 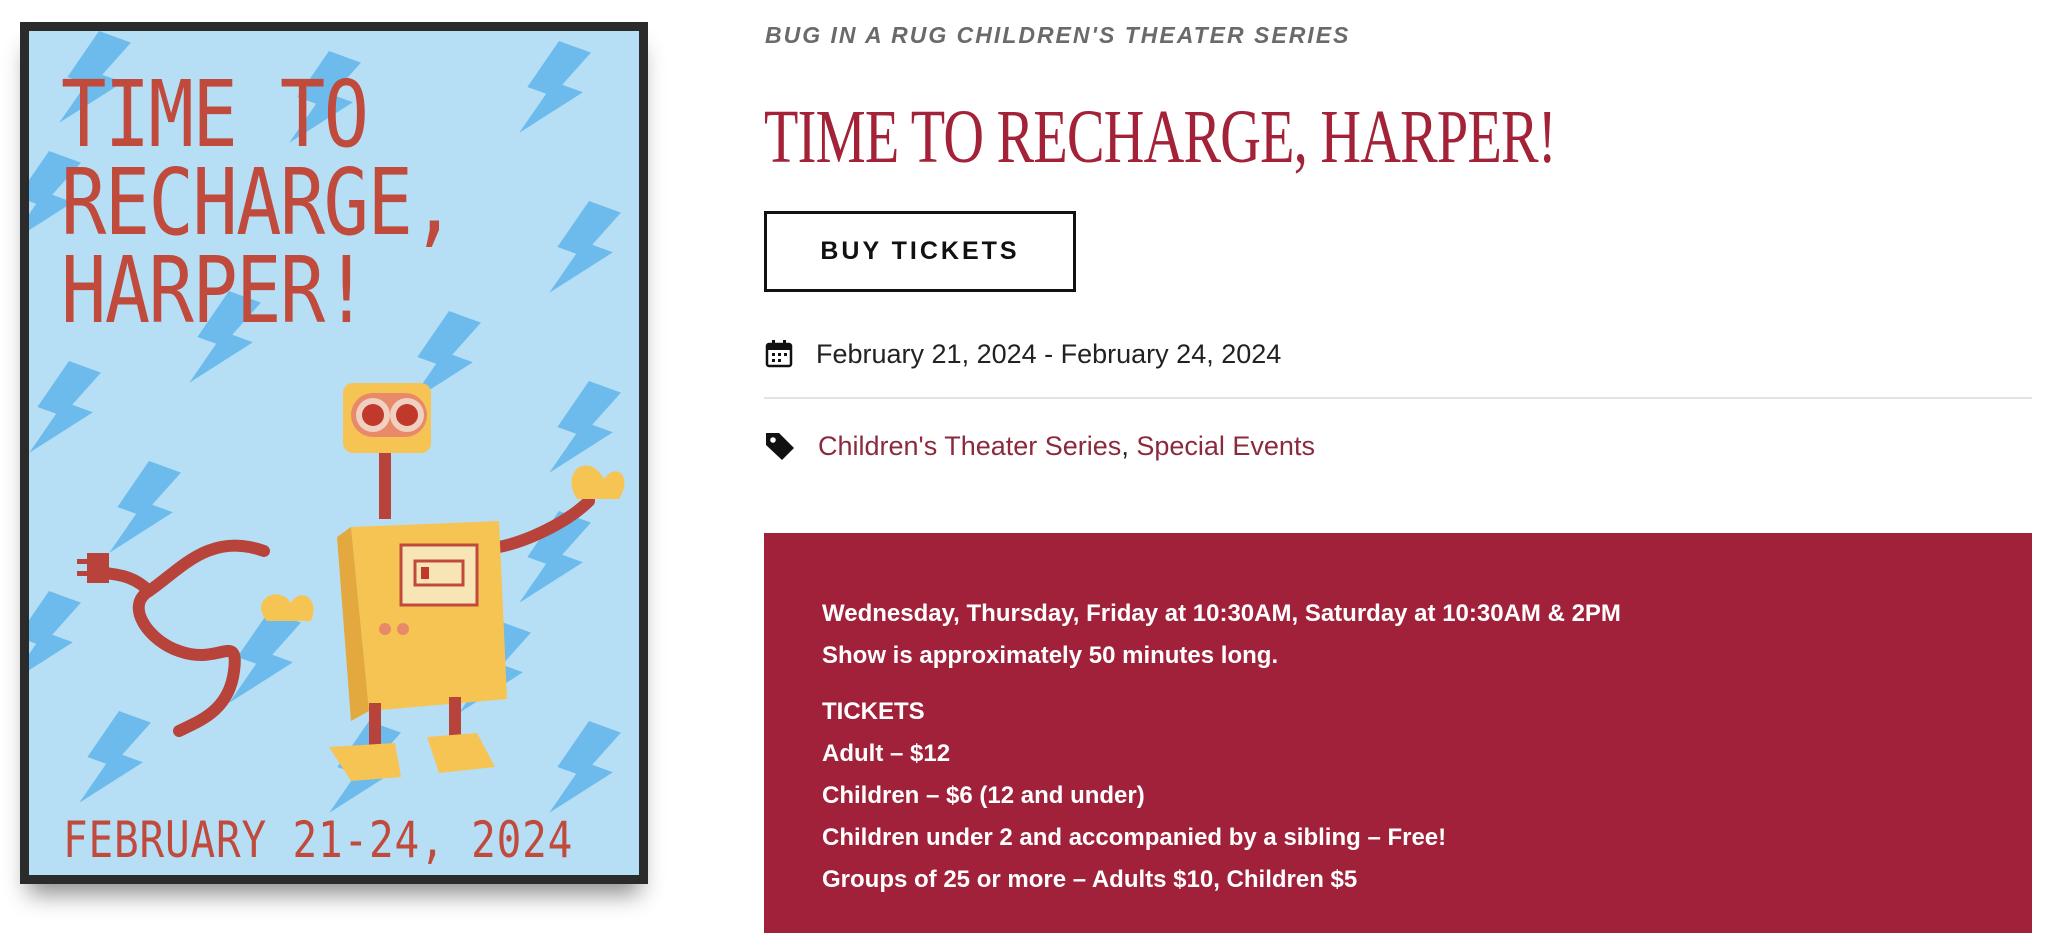 I want to click on series-label: BUG IN A RUG CHILDREN'S THEATER SERIES, so click(x=1058, y=35).